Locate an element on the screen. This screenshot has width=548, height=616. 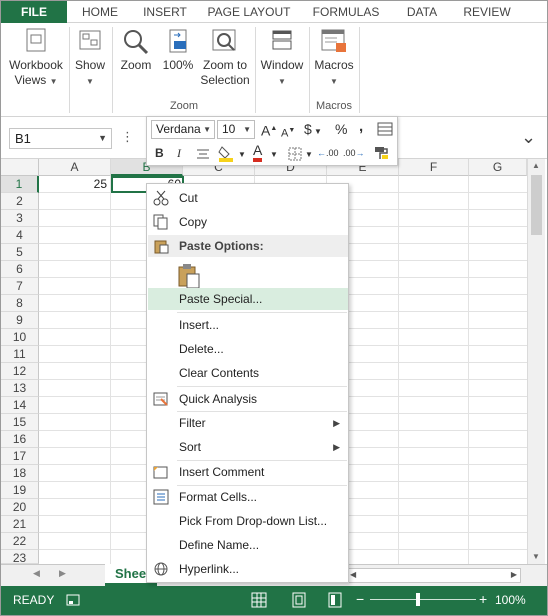
window-button: Window ▼ is located at coordinates (282, 58).